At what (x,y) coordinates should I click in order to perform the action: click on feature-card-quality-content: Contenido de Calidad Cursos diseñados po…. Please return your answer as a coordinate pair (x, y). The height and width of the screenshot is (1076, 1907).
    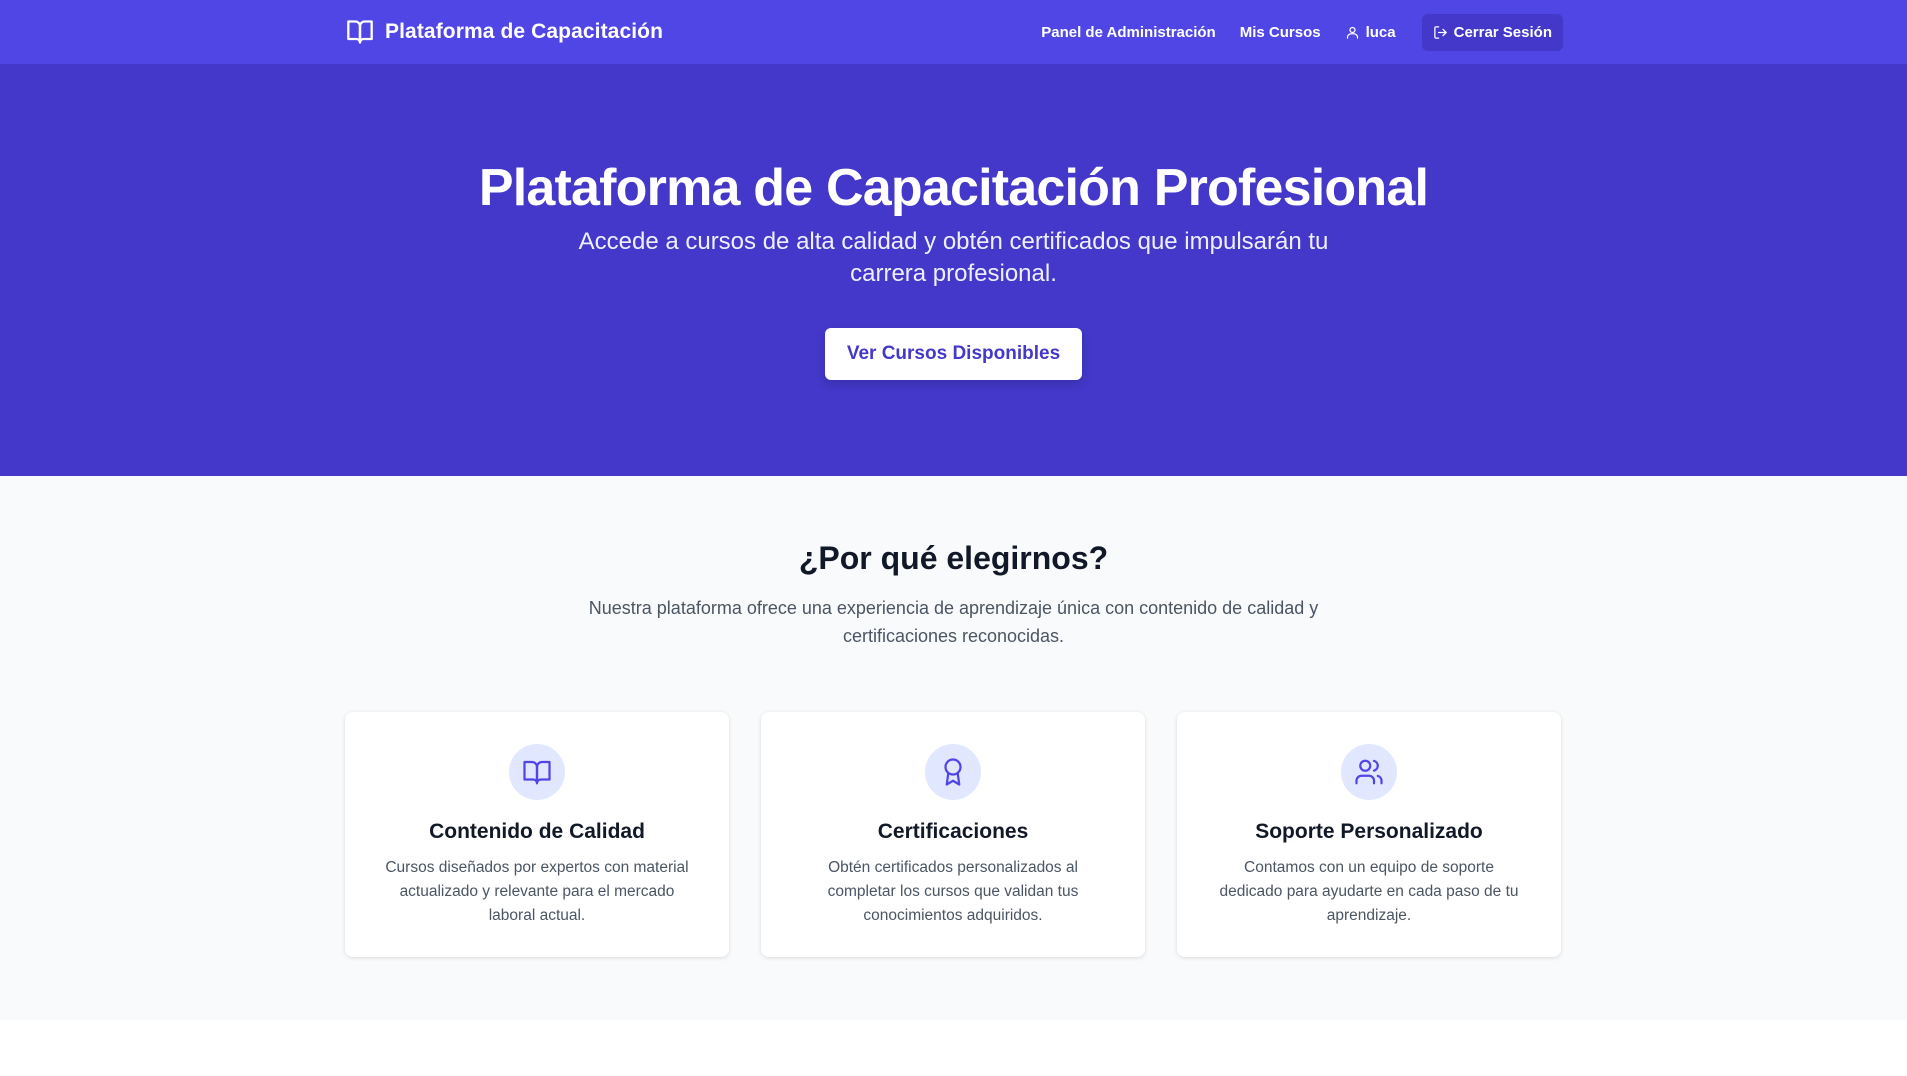
    Looking at the image, I should click on (537, 834).